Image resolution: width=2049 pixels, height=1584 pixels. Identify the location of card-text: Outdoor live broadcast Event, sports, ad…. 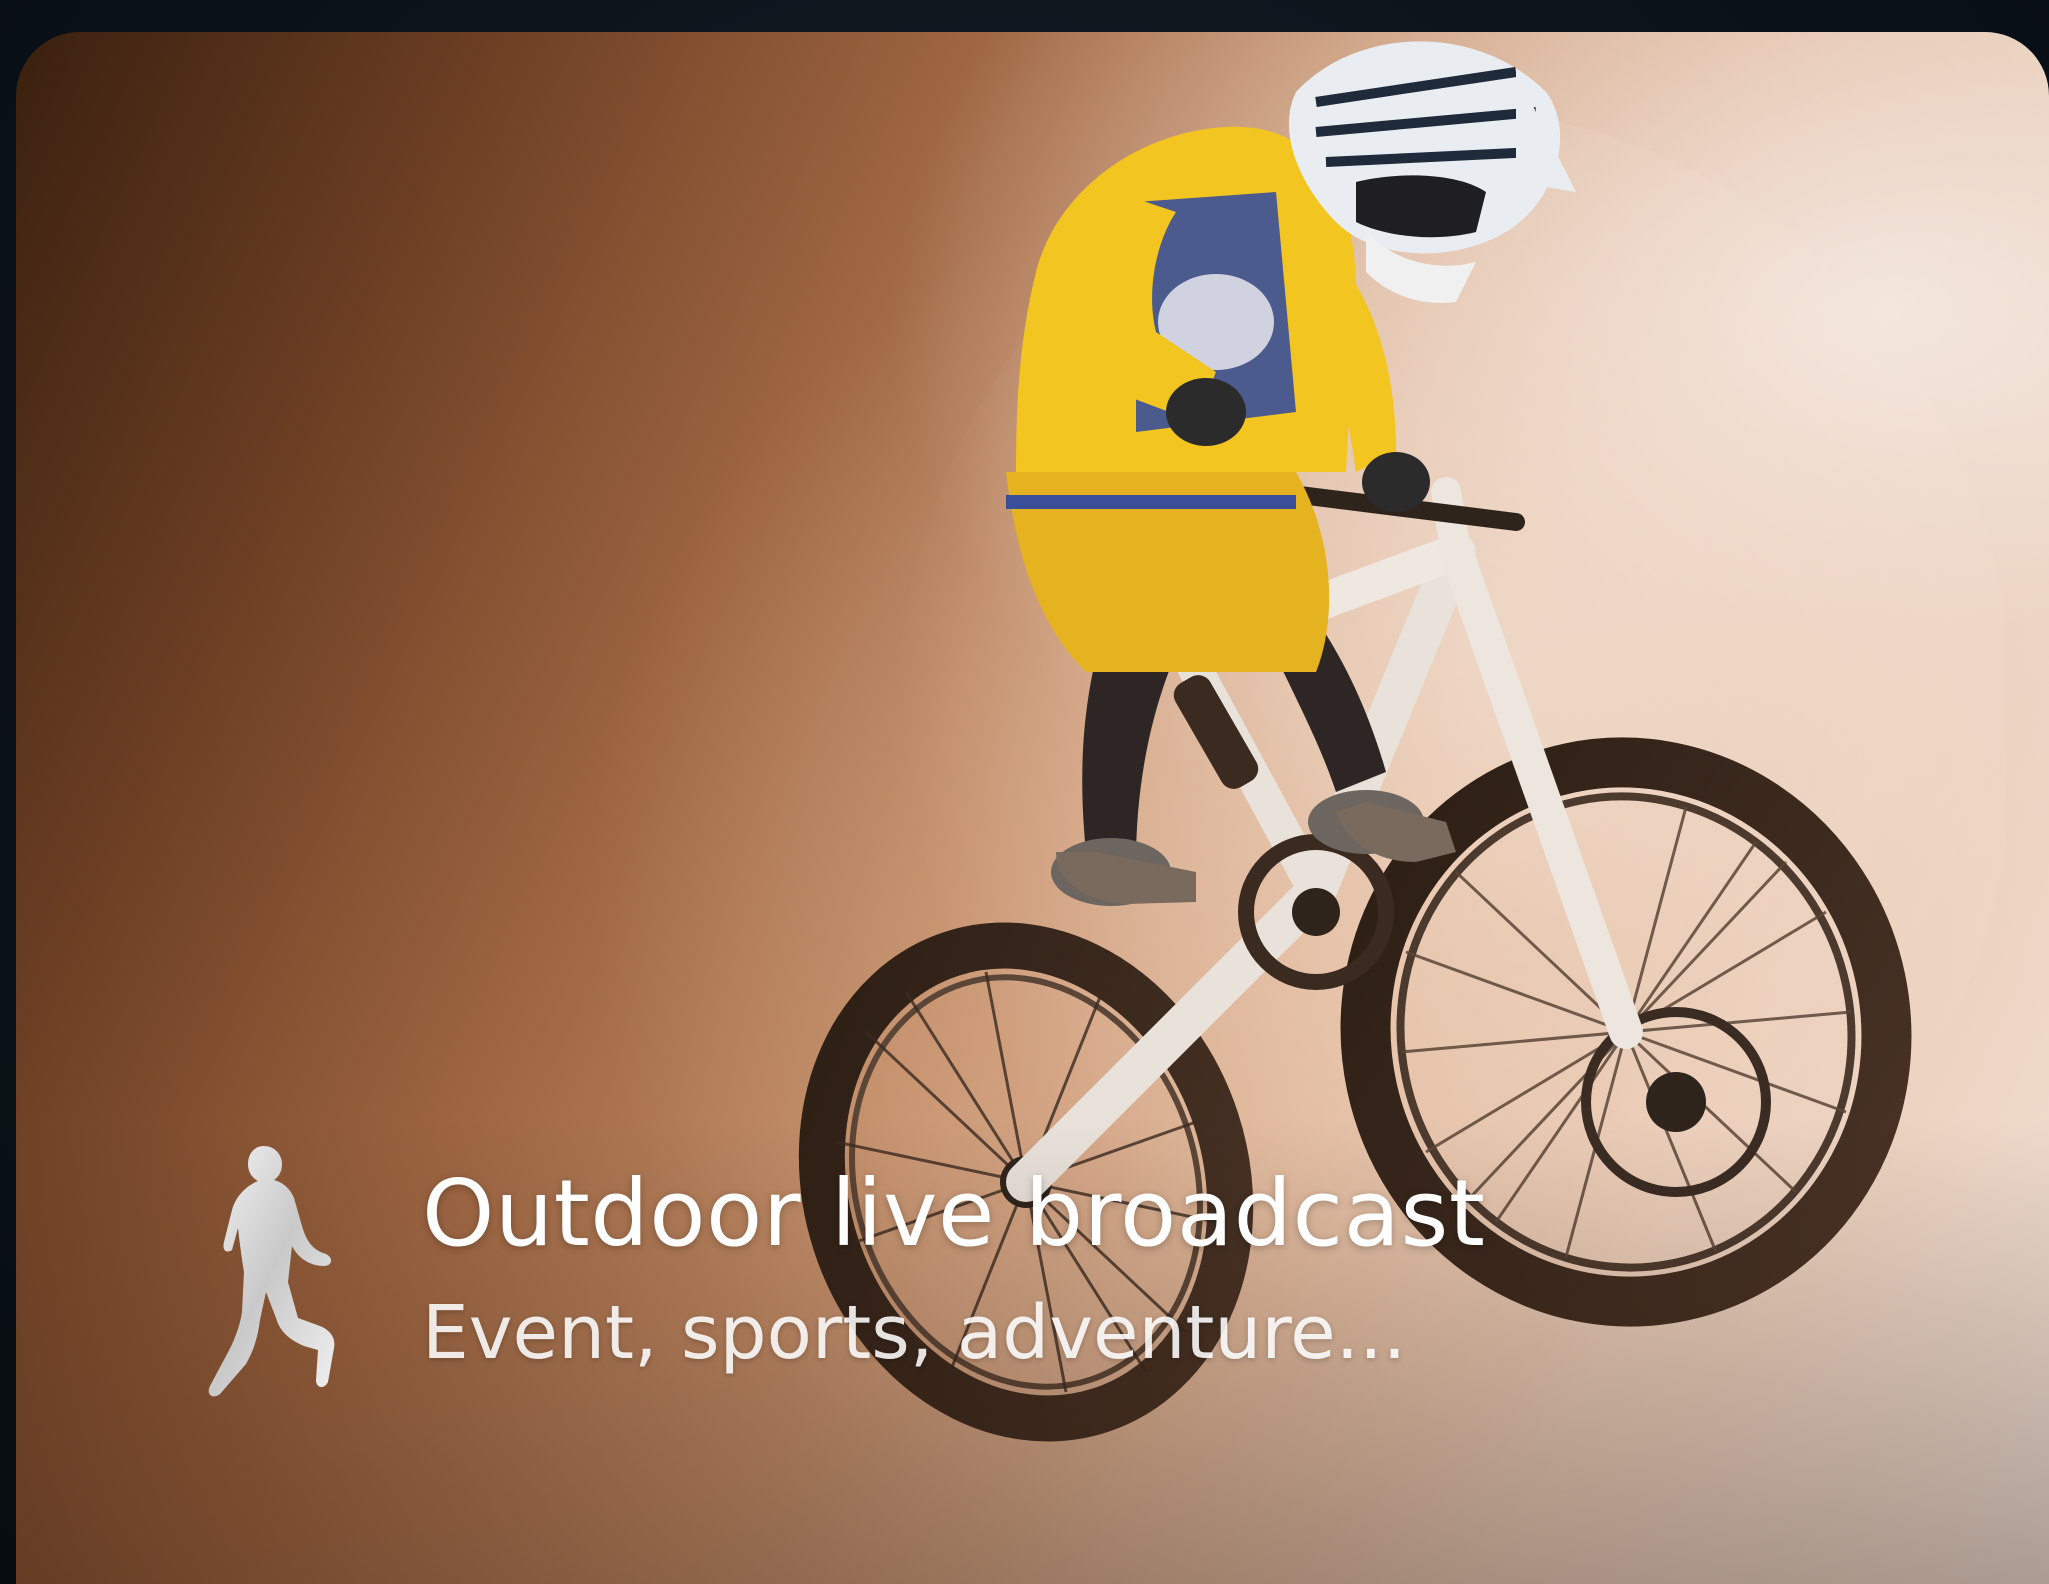
(954, 1268).